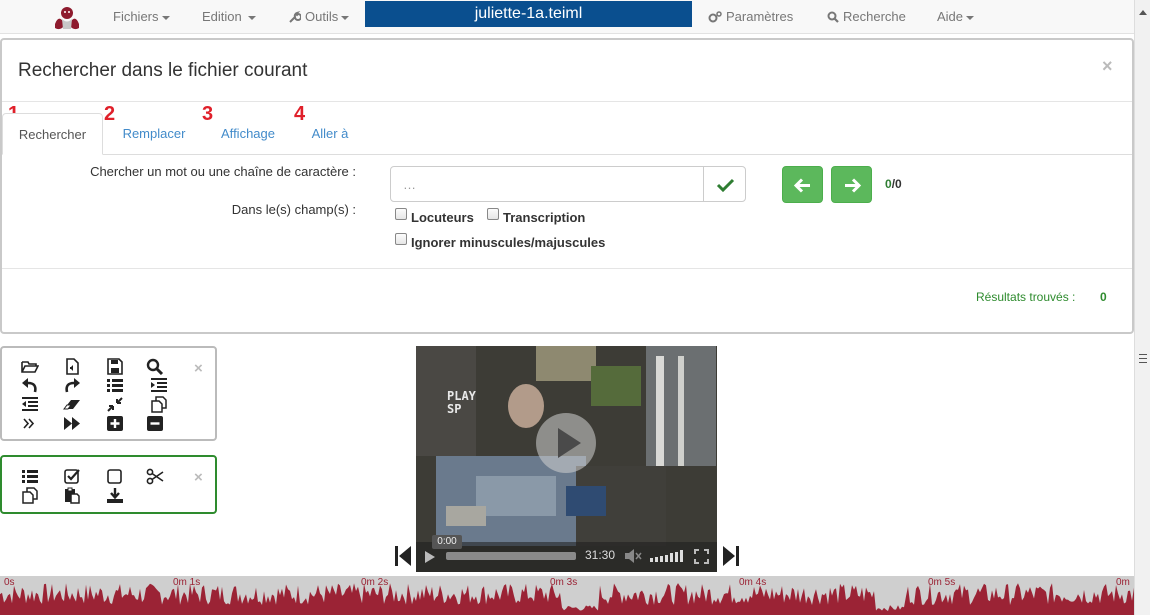 Image resolution: width=1150 pixels, height=615 pixels. What do you see at coordinates (442, 217) in the screenshot?
I see `locuteurs-checkbox-label: Locuteurs` at bounding box center [442, 217].